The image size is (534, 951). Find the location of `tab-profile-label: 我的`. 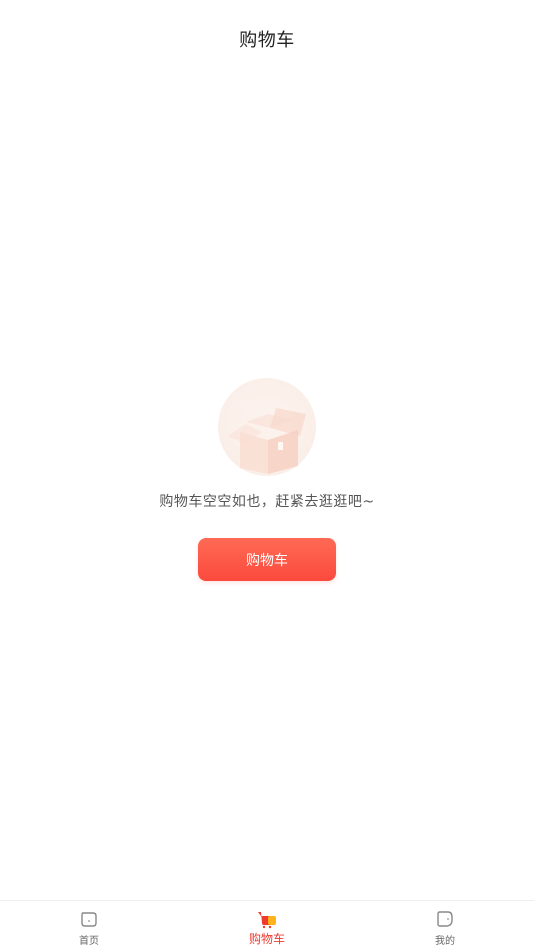

tab-profile-label: 我的 is located at coordinates (445, 941).